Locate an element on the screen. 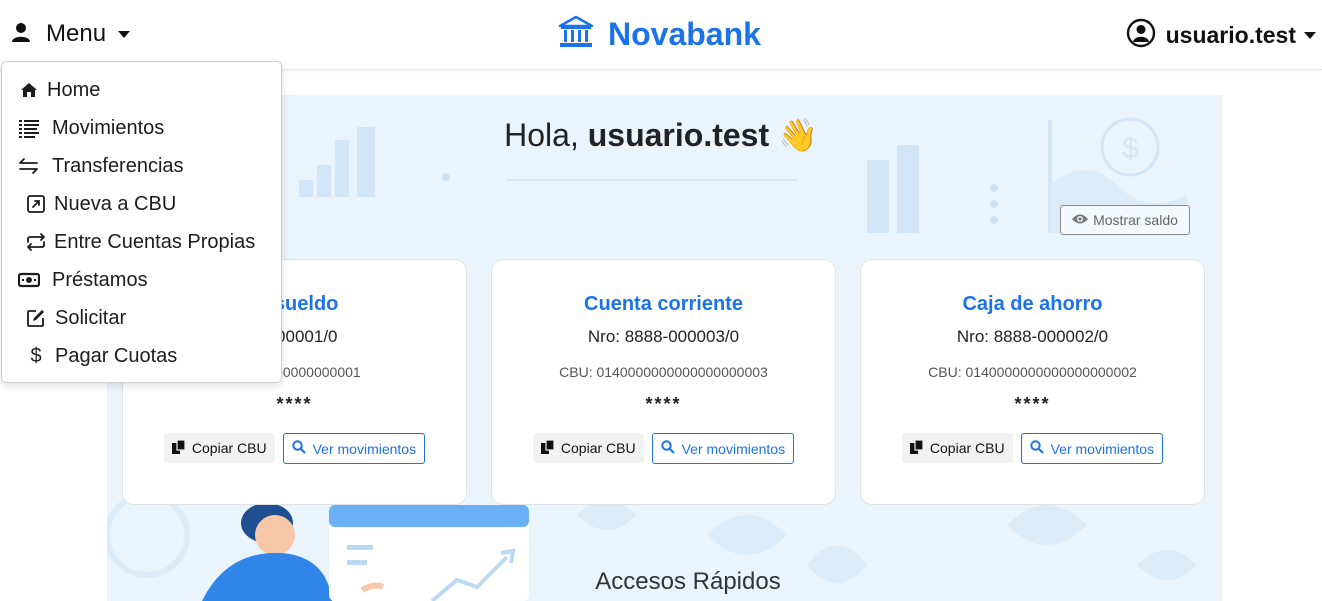  show-balance-button: Mostrar saldo is located at coordinates (1125, 220).